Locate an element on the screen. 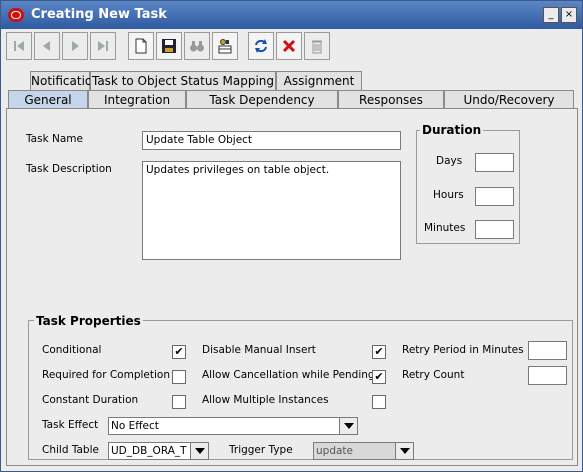 Image resolution: width=583 pixels, height=472 pixels. refresh-button is located at coordinates (261, 46).